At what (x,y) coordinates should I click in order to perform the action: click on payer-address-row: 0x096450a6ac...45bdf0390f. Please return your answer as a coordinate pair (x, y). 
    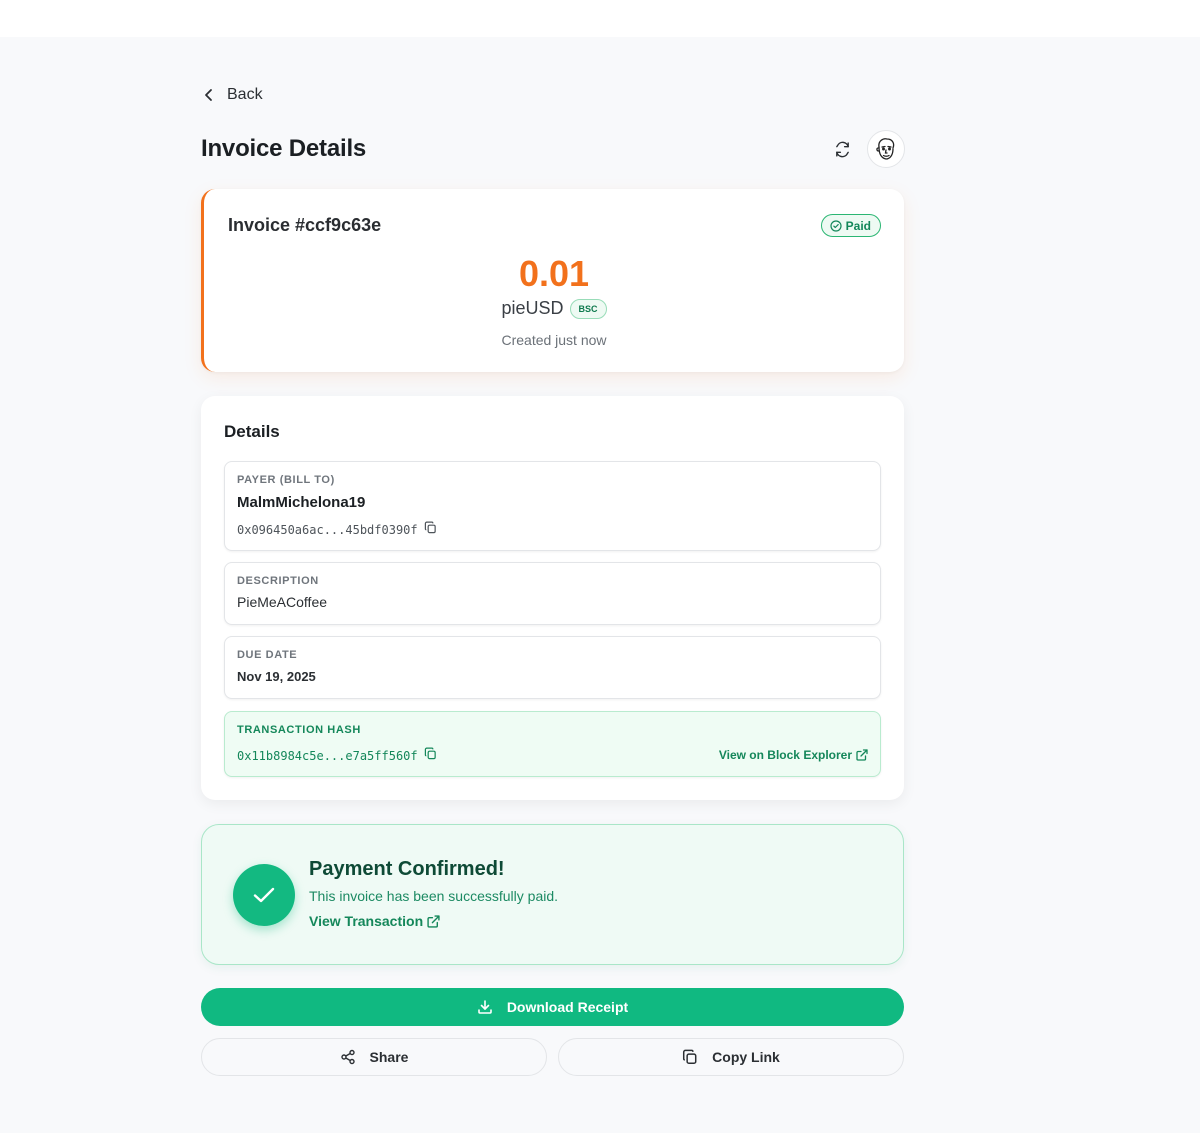
    Looking at the image, I should click on (337, 530).